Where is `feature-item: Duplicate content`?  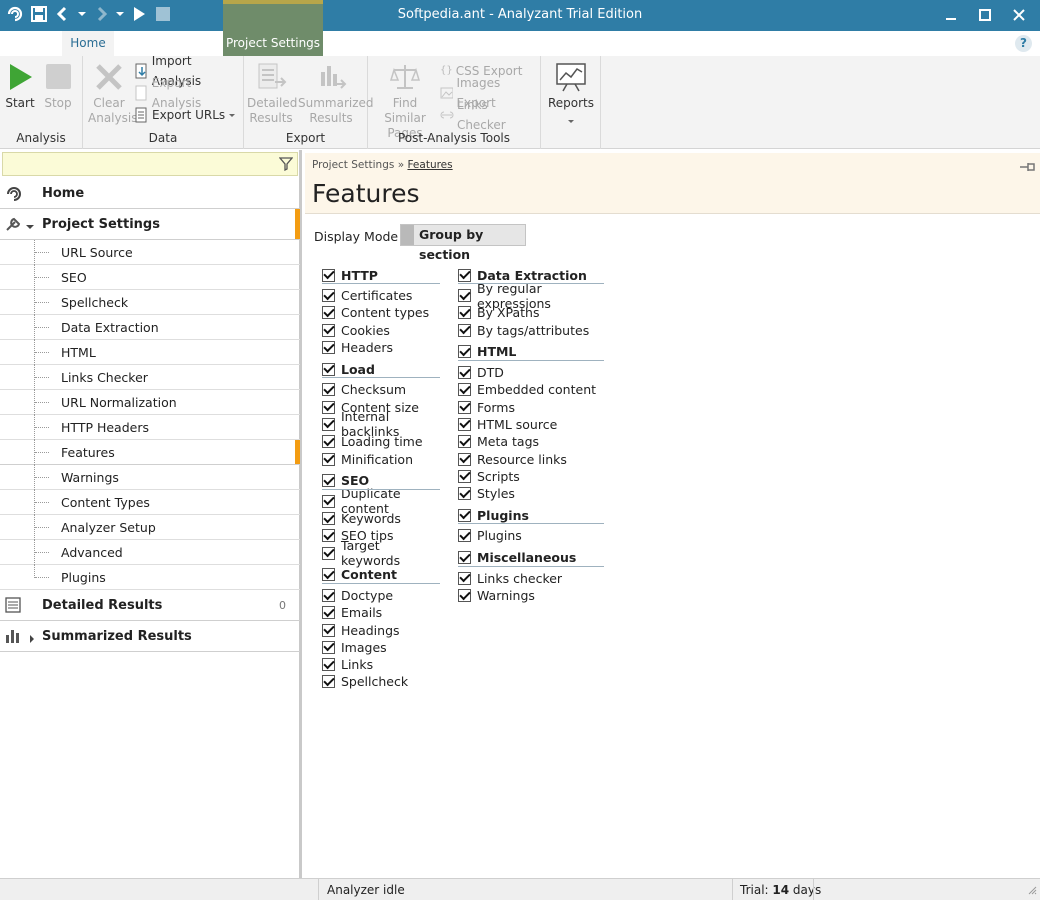
feature-item: Duplicate content is located at coordinates (381, 501).